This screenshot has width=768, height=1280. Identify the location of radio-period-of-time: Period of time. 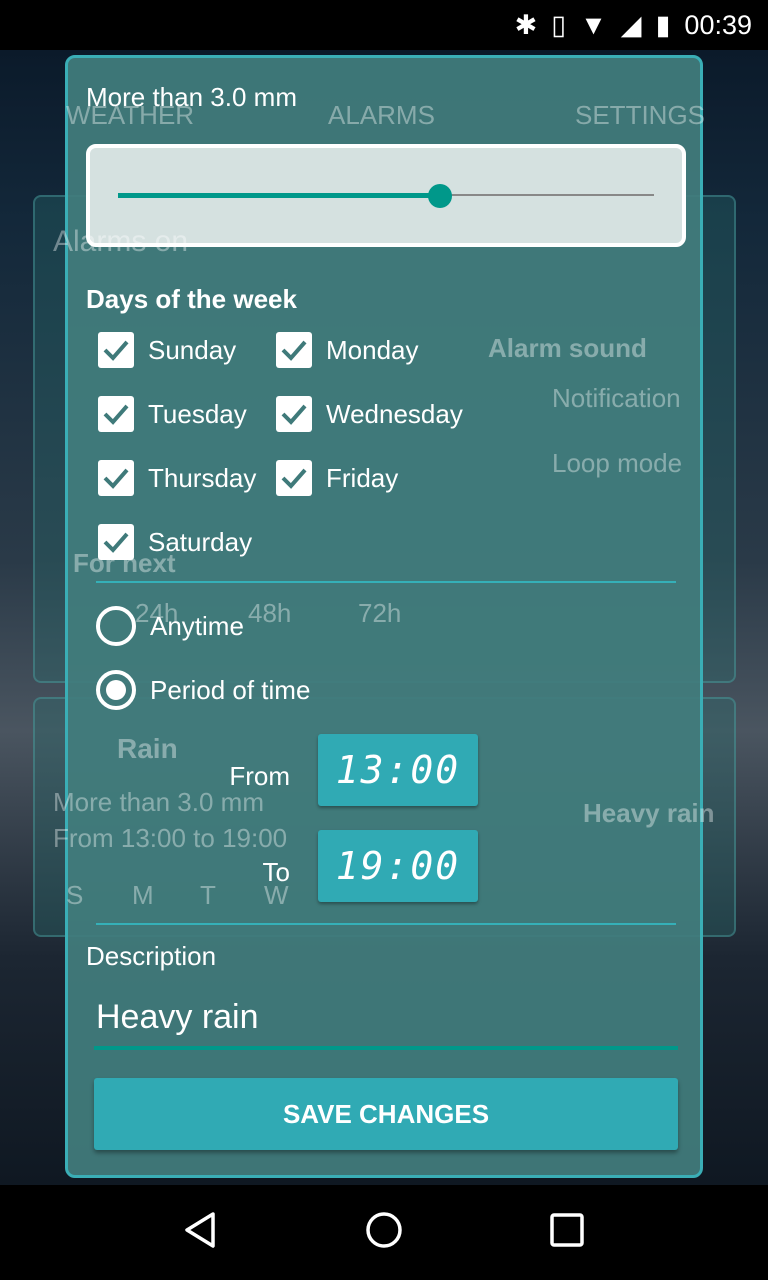
(203, 690).